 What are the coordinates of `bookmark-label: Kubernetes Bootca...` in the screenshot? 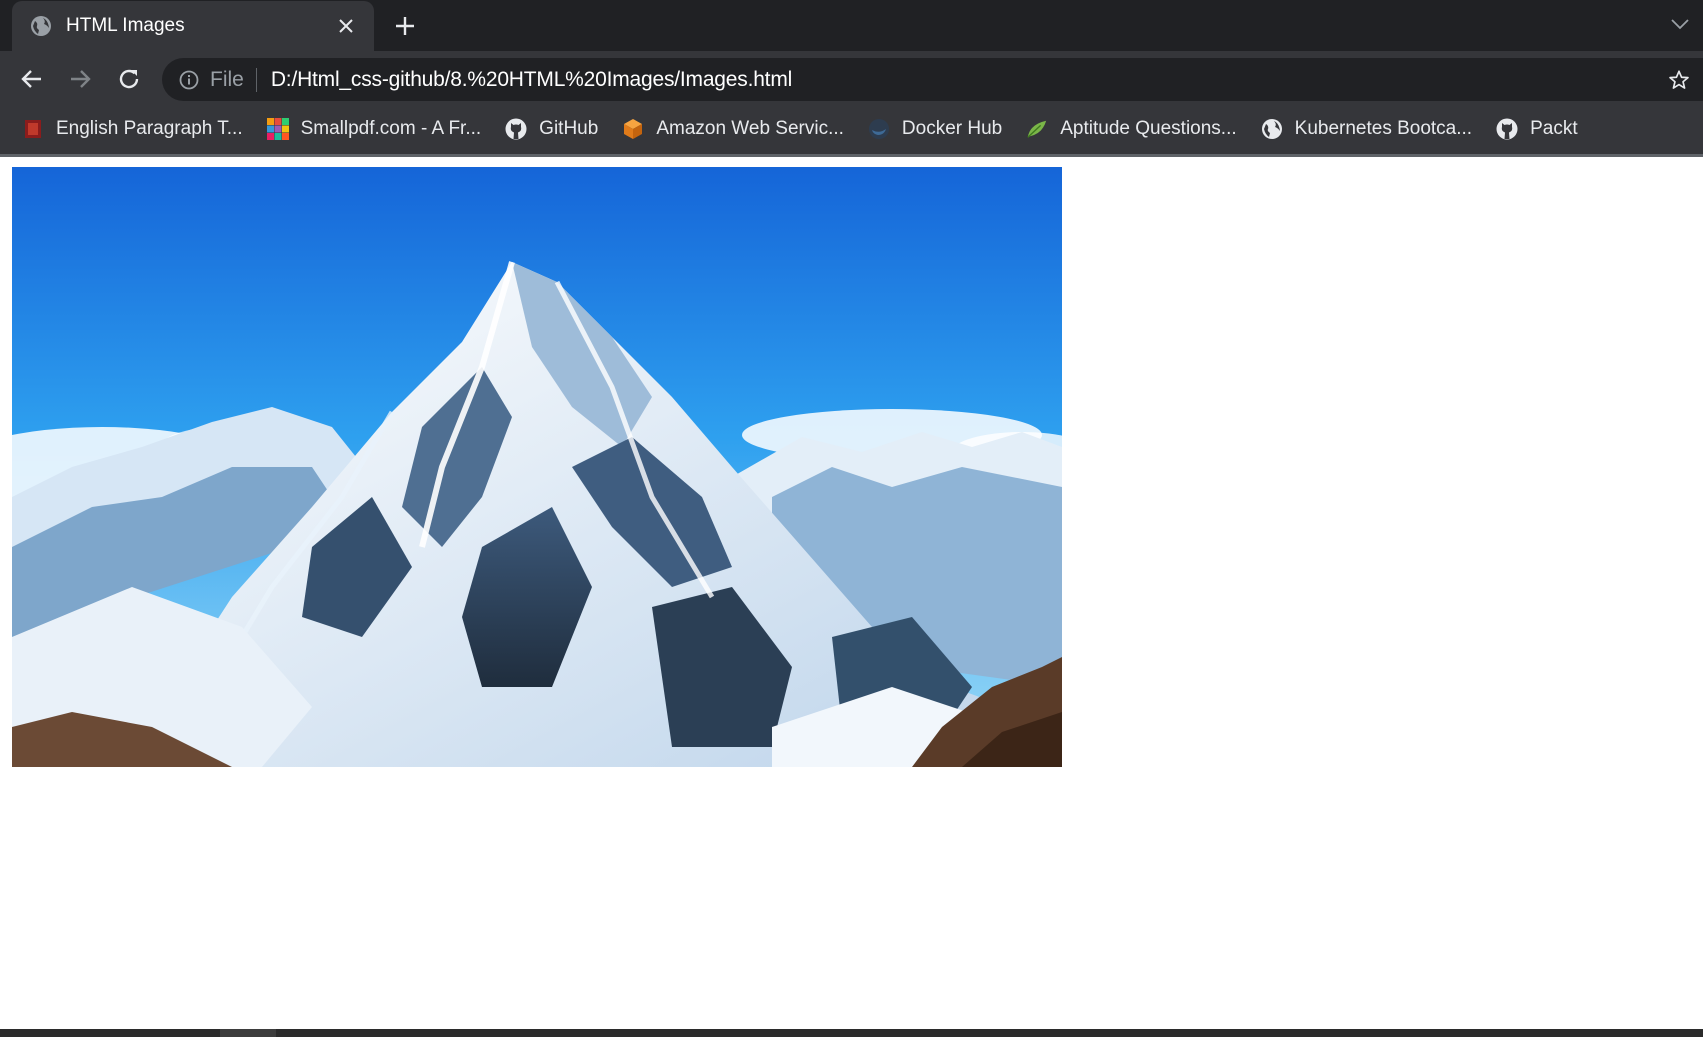 It's located at (1383, 128).